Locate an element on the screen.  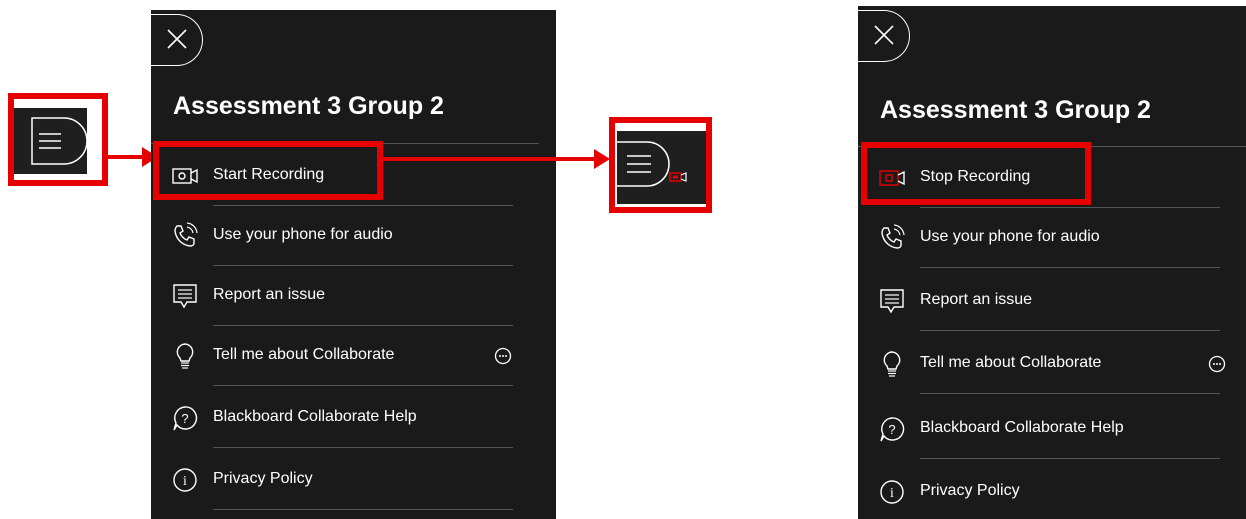
highlight-box-recording-indicator is located at coordinates (660, 165).